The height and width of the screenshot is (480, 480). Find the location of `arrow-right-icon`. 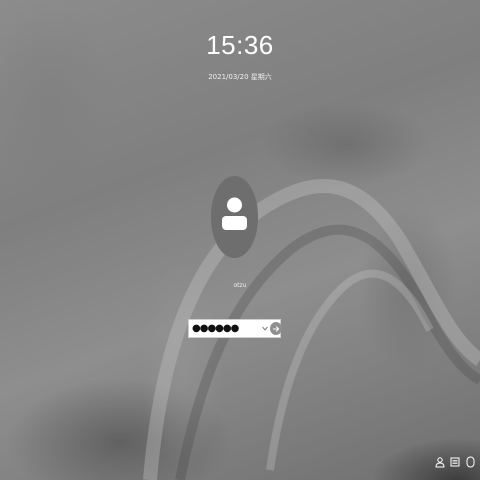

arrow-right-icon is located at coordinates (276, 328).